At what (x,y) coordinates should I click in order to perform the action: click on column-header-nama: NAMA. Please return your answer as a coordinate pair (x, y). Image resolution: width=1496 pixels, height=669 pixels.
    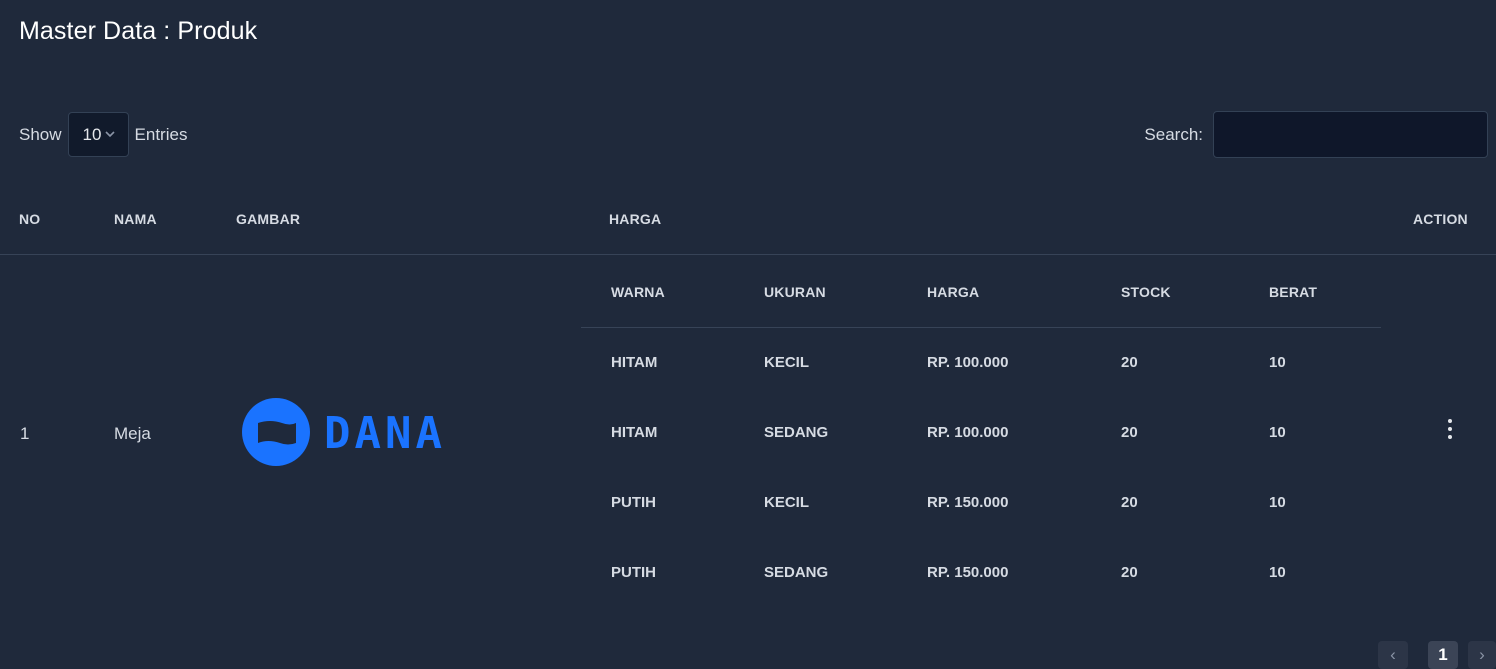
    Looking at the image, I should click on (135, 219).